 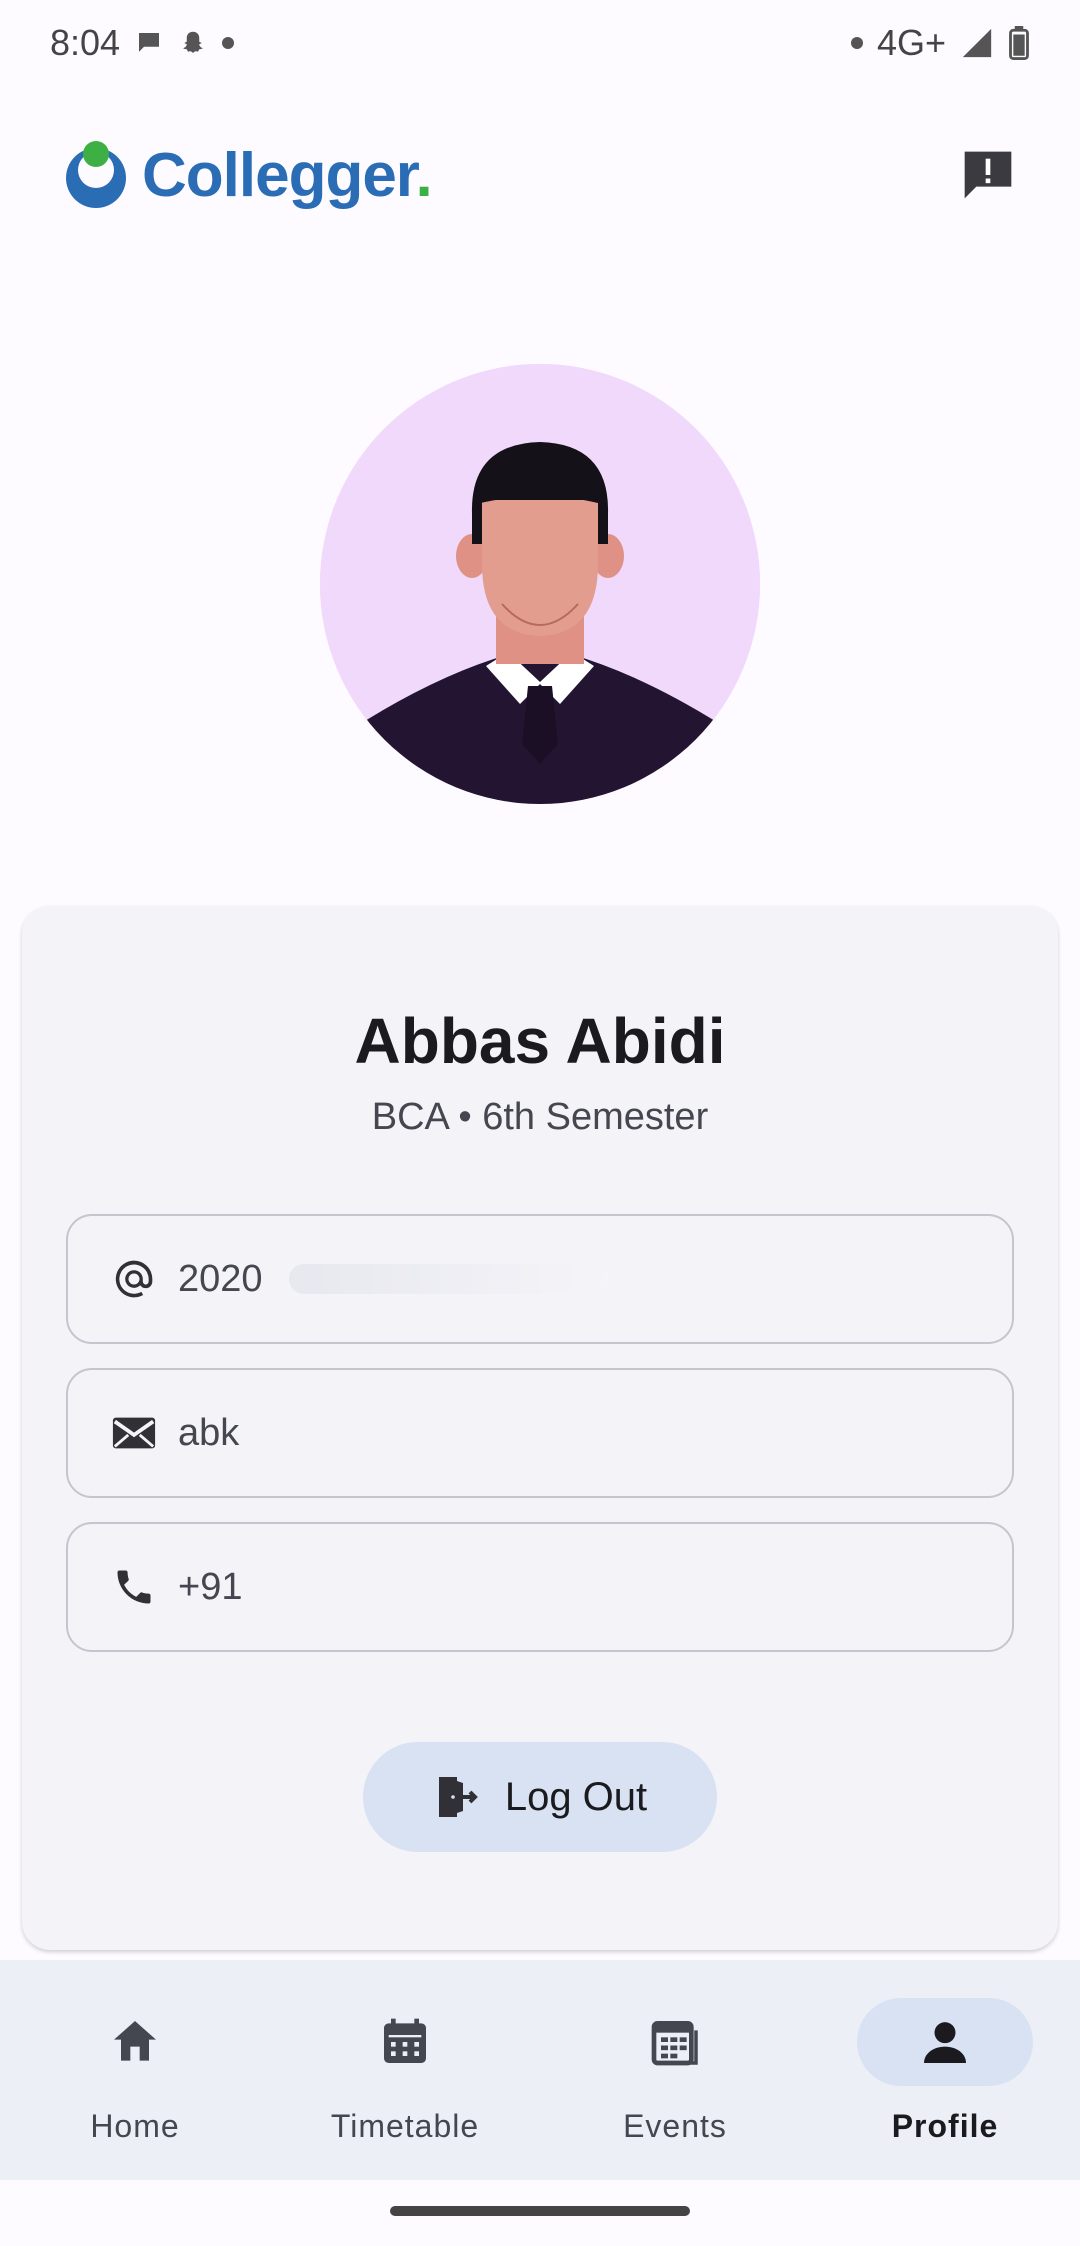 I want to click on events-icon, so click(x=674, y=2043).